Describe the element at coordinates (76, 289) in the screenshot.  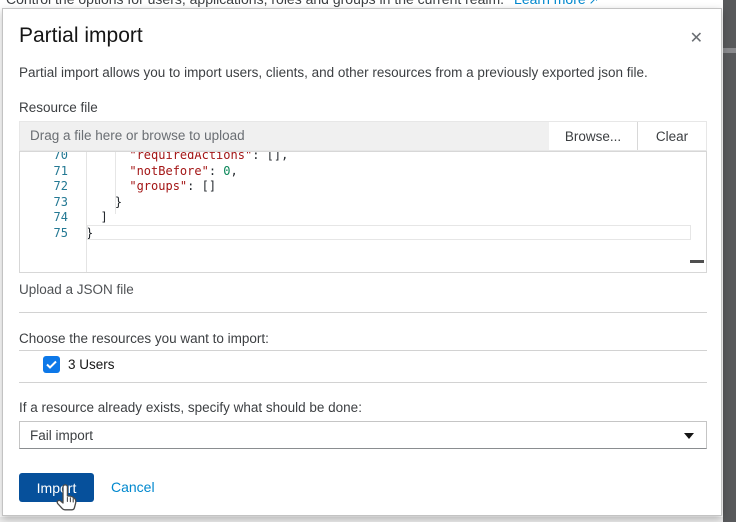
I see `upload-helper-text: Upload a JSON file` at that location.